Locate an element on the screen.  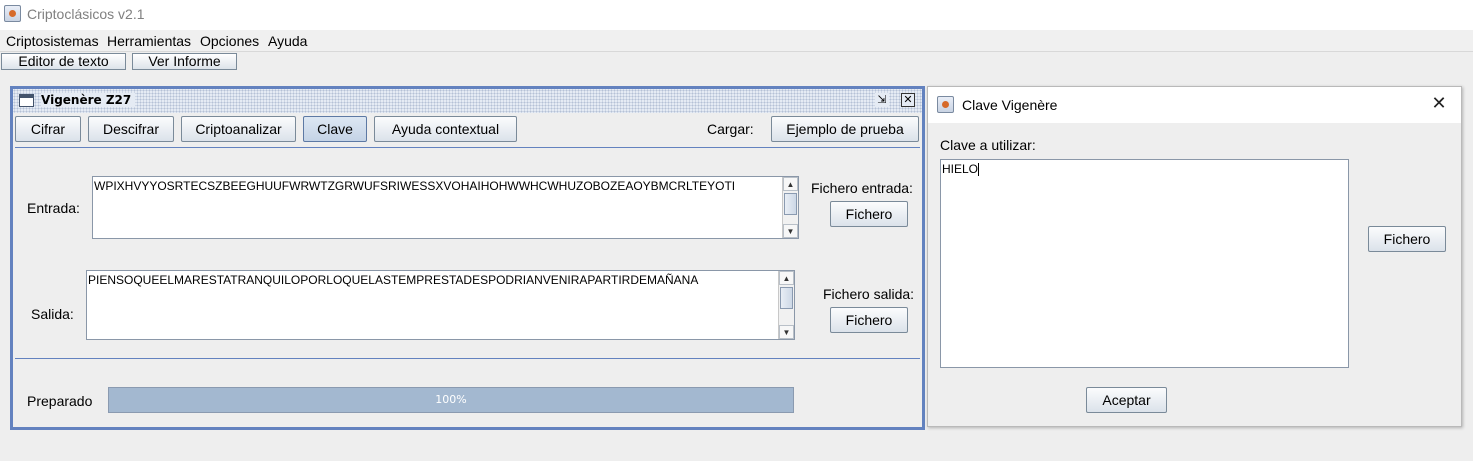
aceptar-button: Aceptar is located at coordinates (1126, 400).